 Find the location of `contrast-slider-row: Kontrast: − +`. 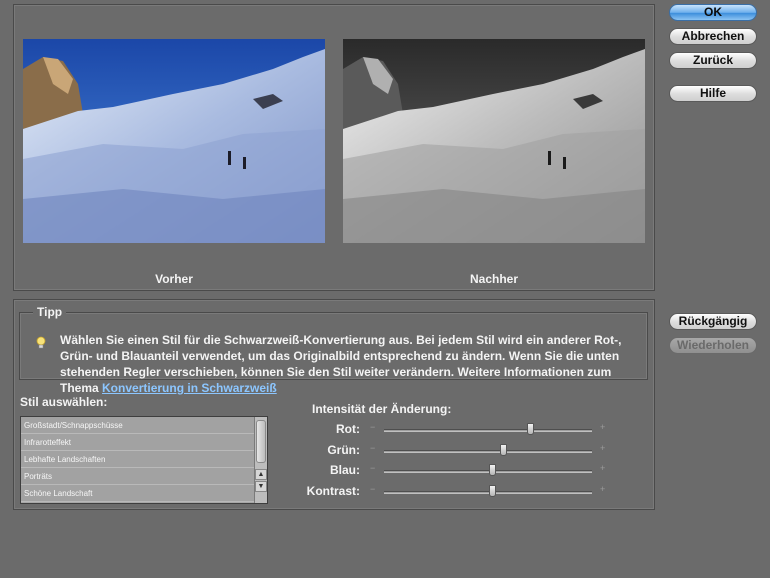

contrast-slider-row: Kontrast: − + is located at coordinates (460, 491).